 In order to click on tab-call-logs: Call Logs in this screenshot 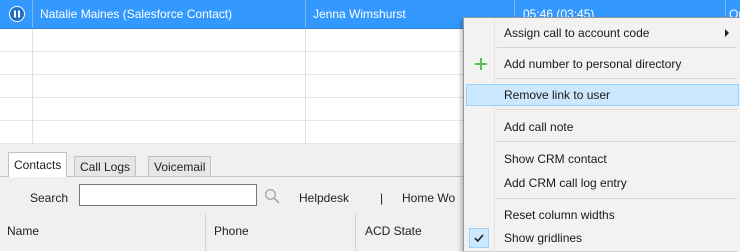, I will do `click(105, 166)`.